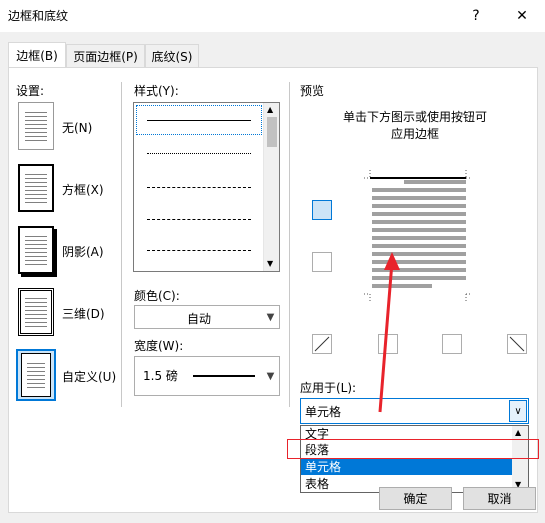 This screenshot has width=545, height=523. What do you see at coordinates (414, 411) in the screenshot?
I see `apply-to-select: 单元格 ∨` at bounding box center [414, 411].